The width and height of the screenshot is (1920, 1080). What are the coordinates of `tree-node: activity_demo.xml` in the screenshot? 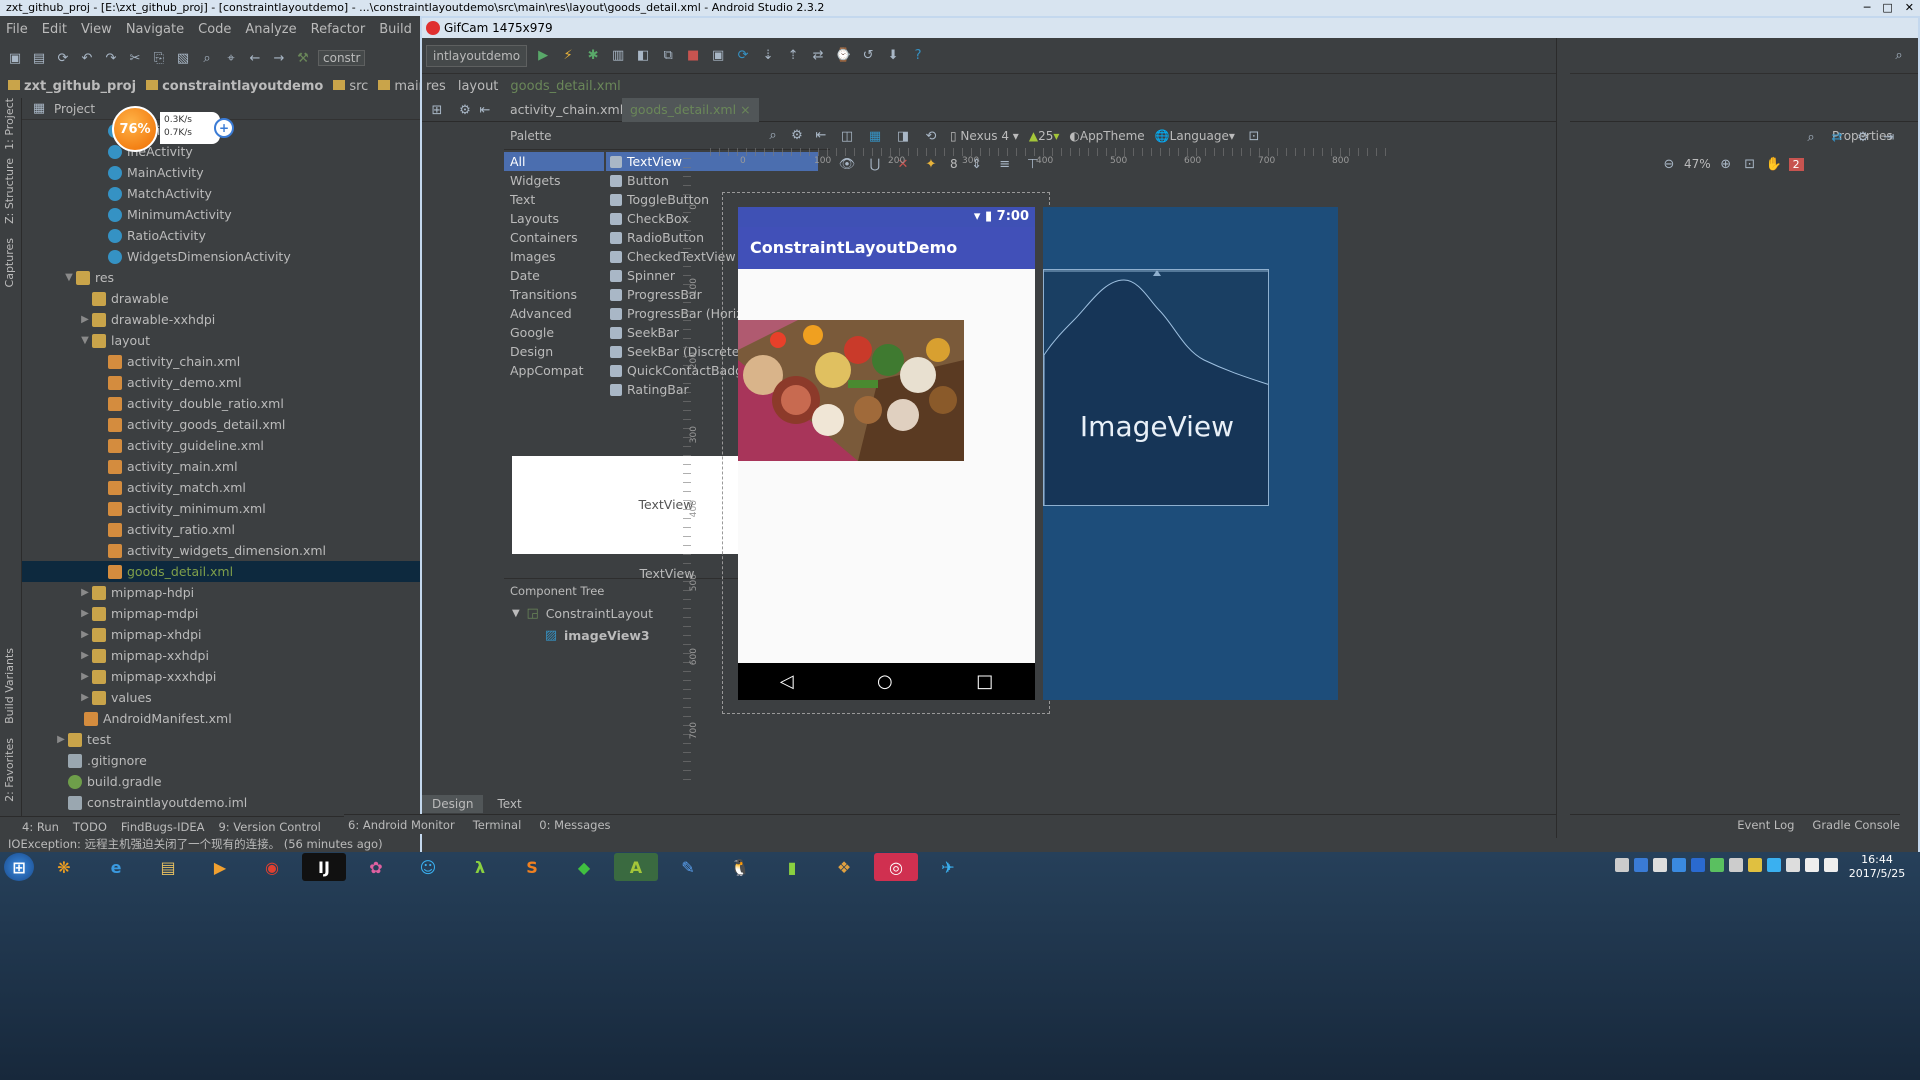 It's located at (221, 382).